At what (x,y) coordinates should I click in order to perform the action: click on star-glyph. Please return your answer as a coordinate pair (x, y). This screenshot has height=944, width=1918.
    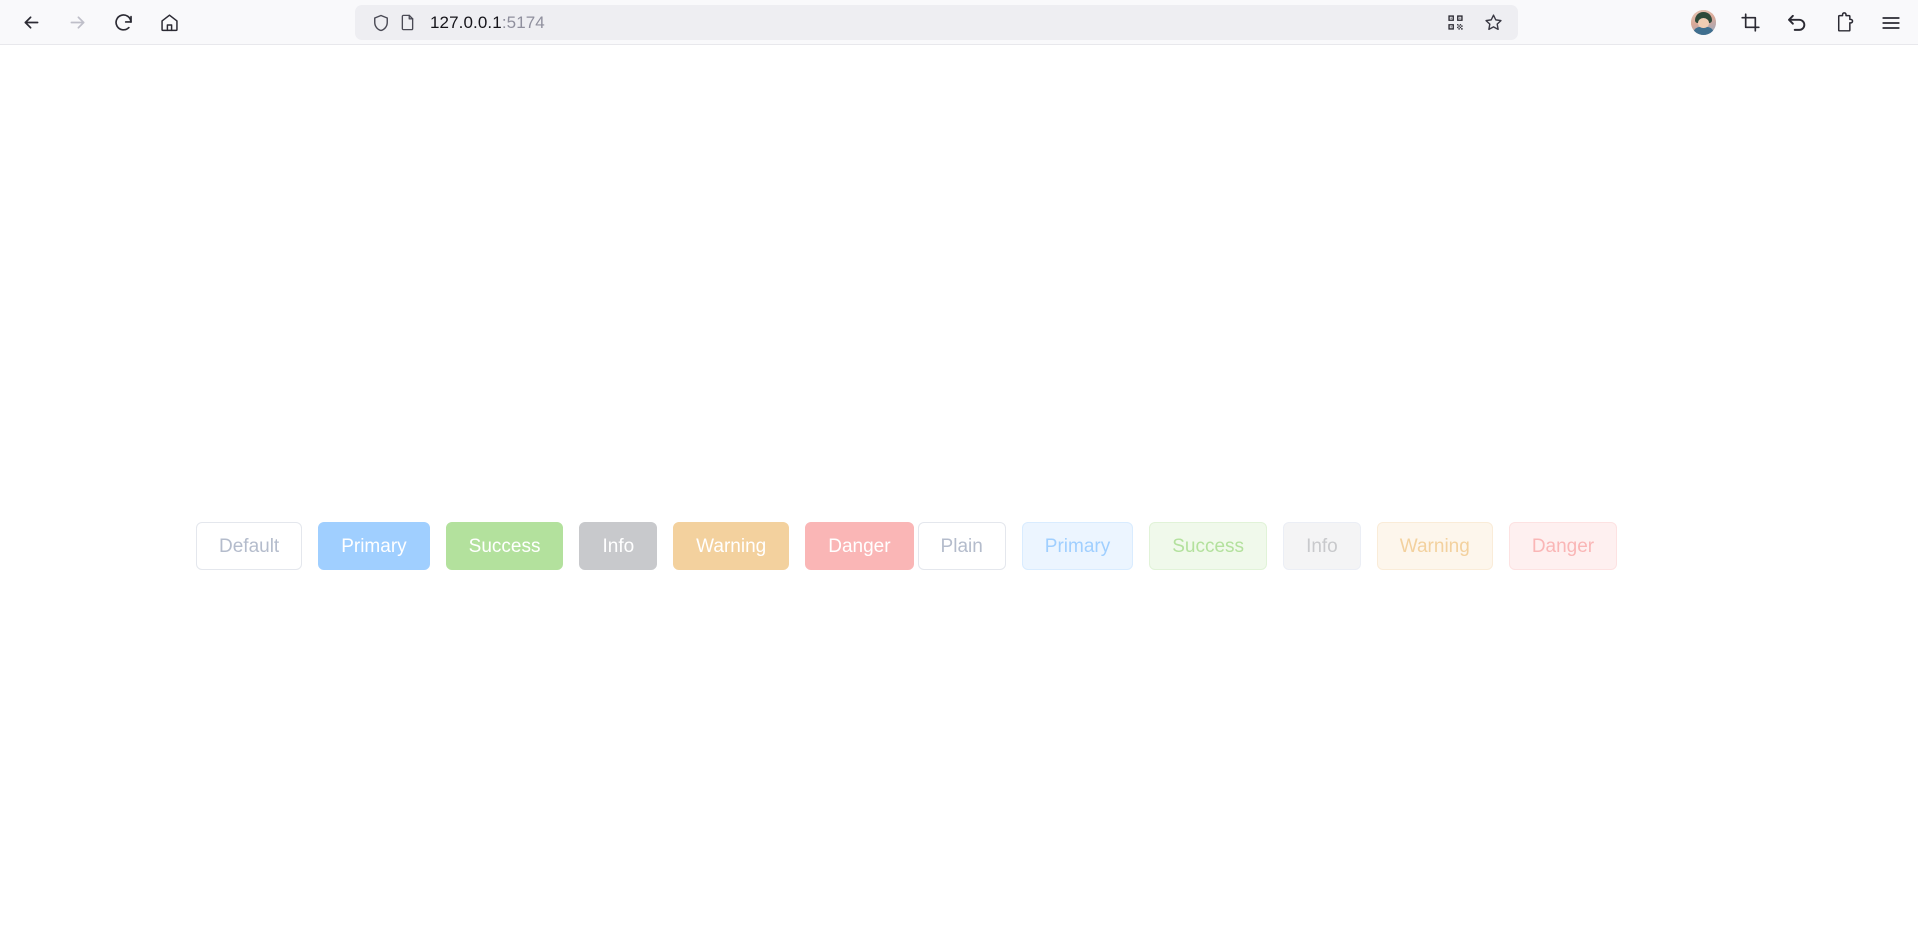
    Looking at the image, I should click on (1493, 22).